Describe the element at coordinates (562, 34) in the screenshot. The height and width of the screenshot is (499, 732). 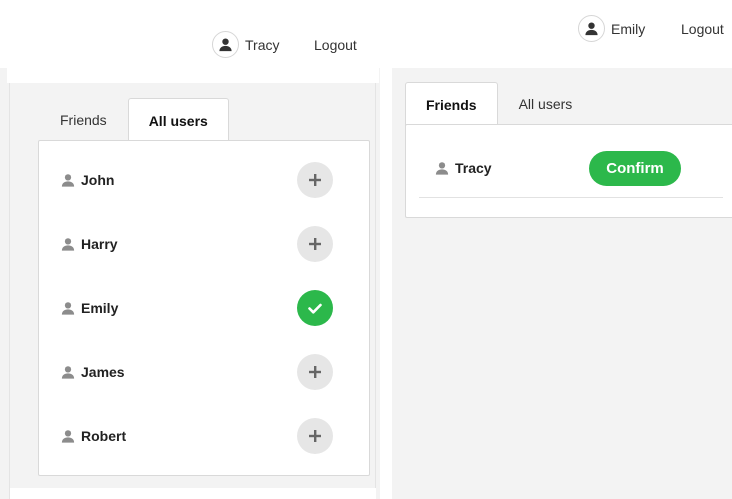
I see `top-bar: Emily Logout` at that location.